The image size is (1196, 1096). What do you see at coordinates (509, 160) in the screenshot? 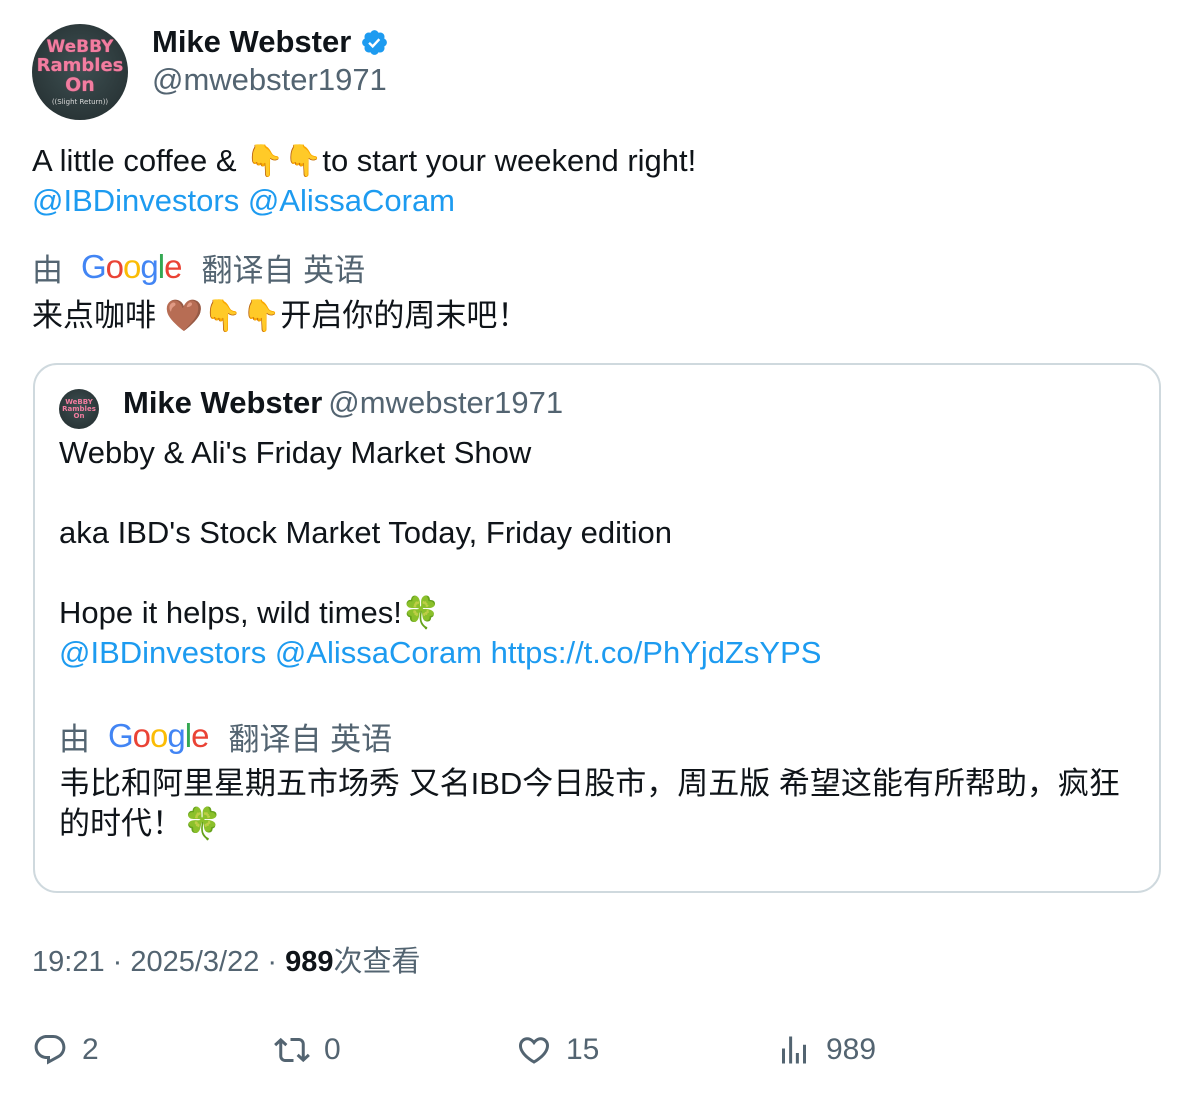
I see `tweet-text: to start your weekend right!` at bounding box center [509, 160].